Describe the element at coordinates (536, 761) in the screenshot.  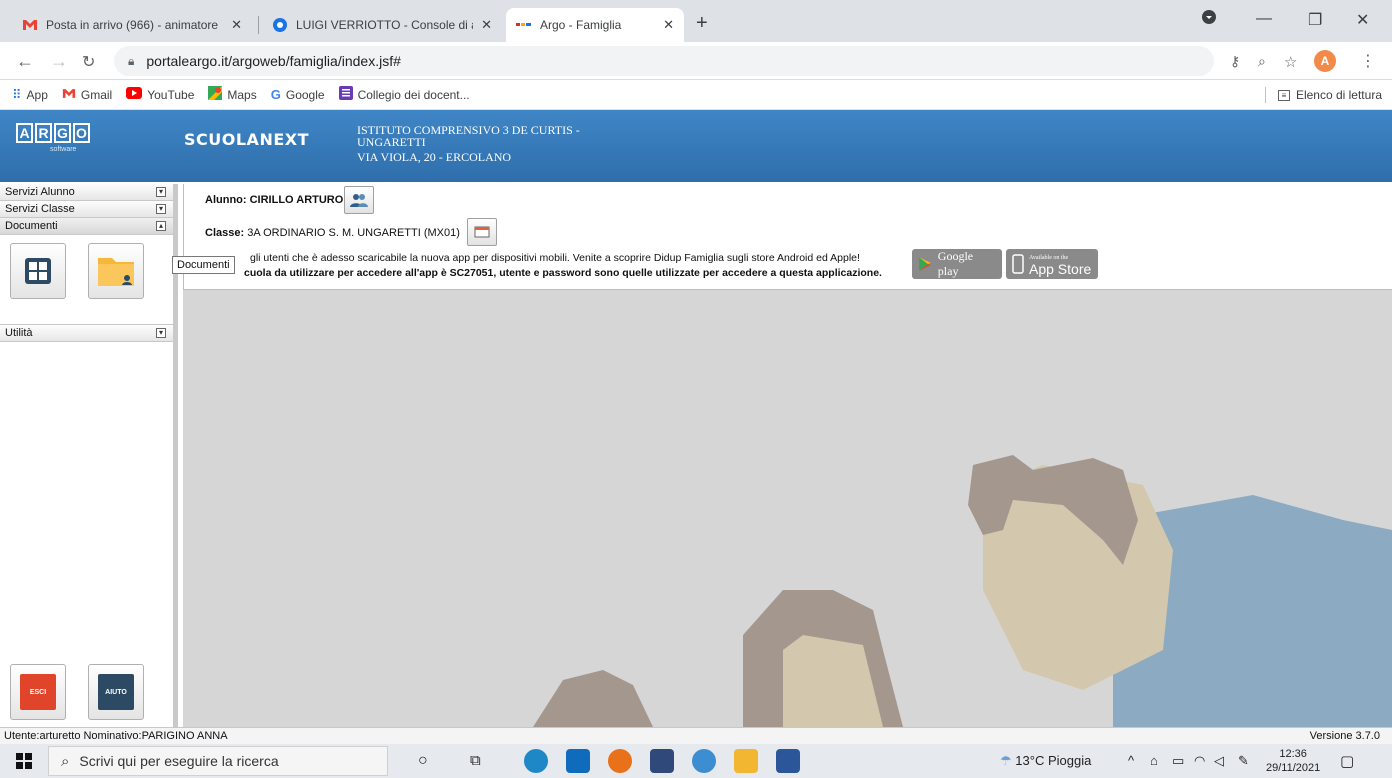
I see `edge-icon` at that location.